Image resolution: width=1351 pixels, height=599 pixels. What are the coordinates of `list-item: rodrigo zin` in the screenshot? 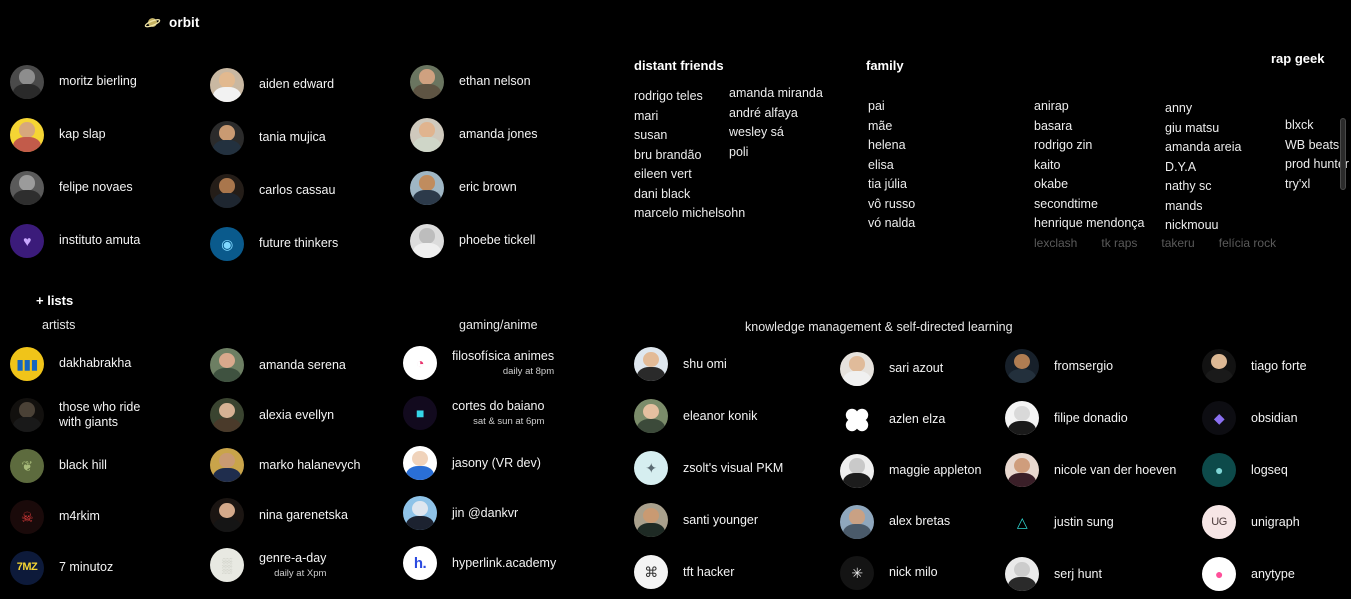 It's located at (1089, 146).